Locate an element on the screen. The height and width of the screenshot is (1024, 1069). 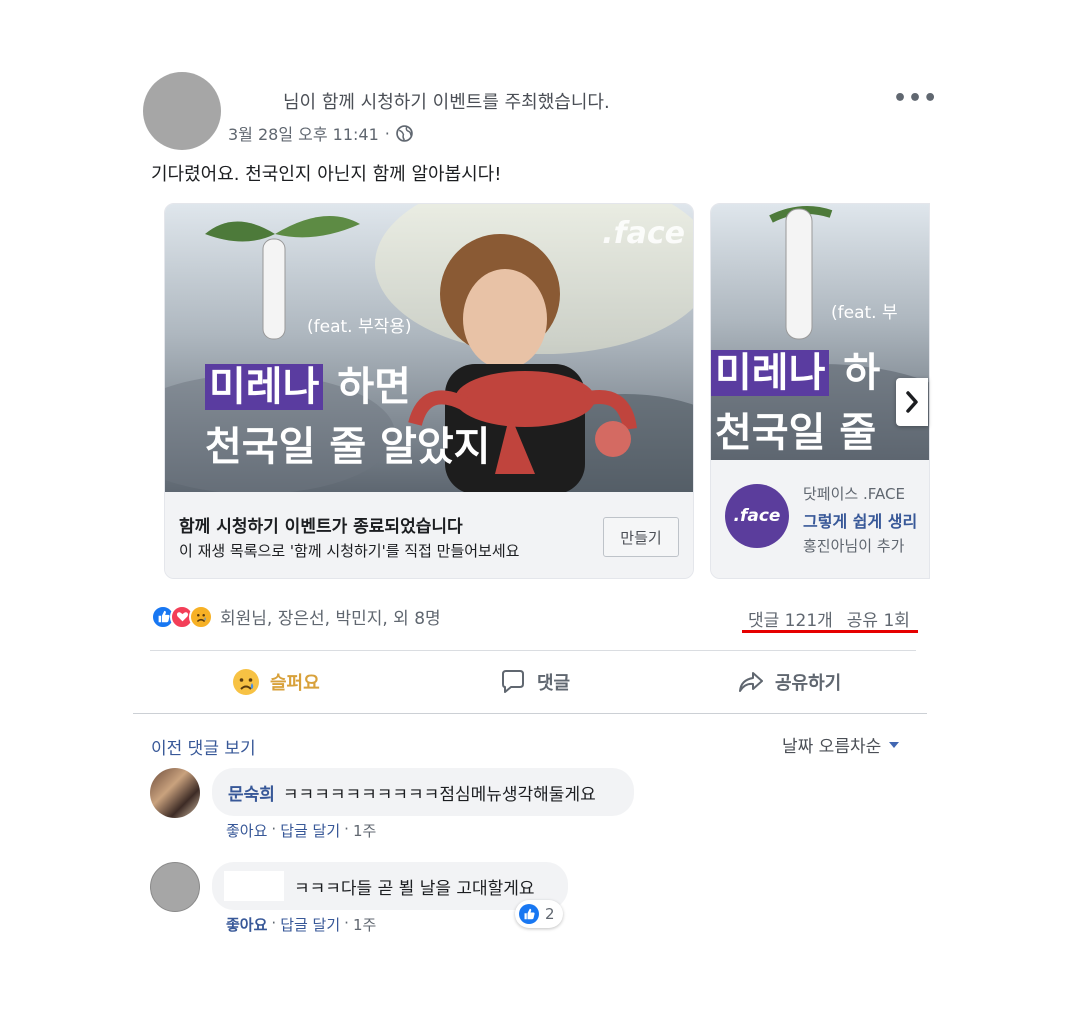
shares-count: 공유 1회 is located at coordinates (878, 618).